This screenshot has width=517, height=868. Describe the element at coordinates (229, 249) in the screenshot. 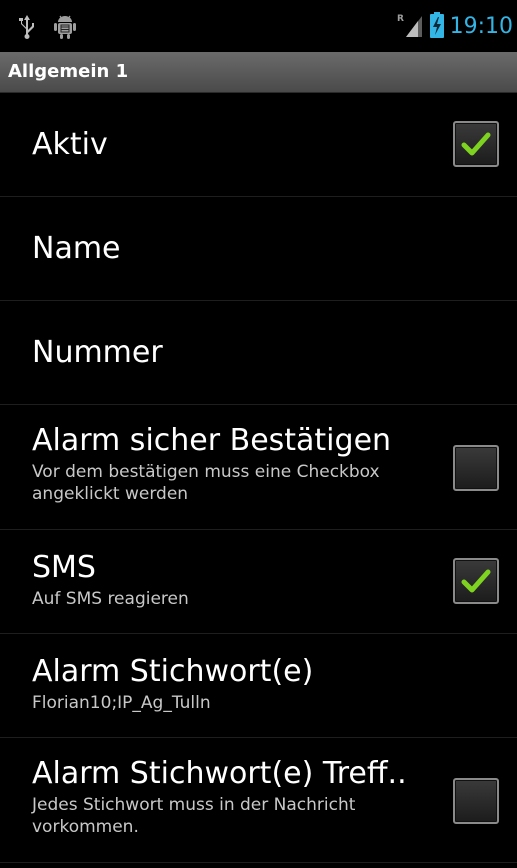

I see `preference-texts: Name` at that location.